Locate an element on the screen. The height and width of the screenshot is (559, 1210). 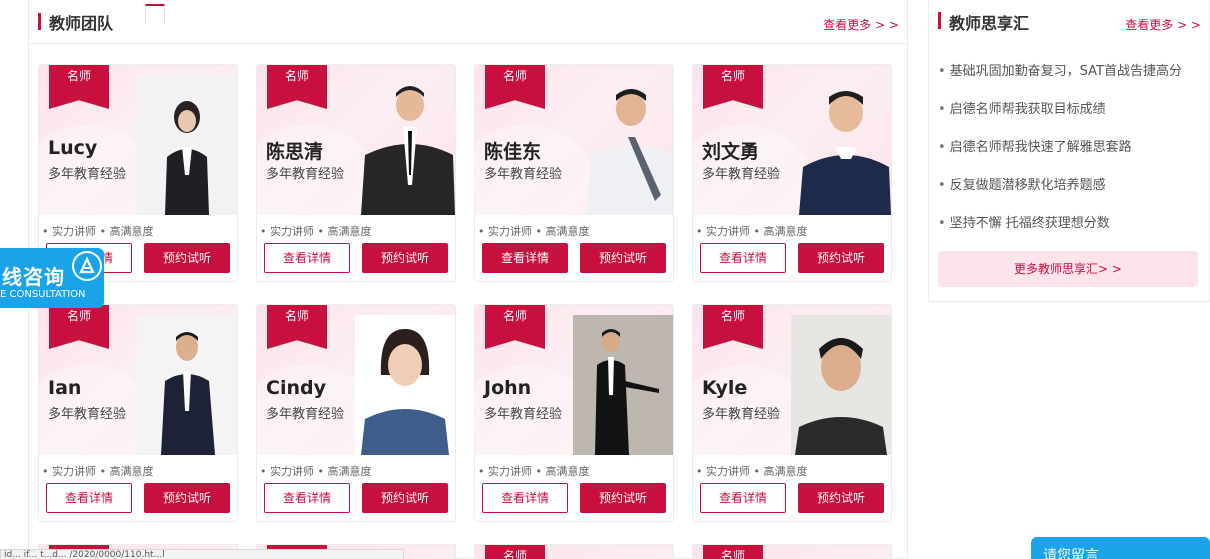
teacher-card-banner: 名师 Cindy 多年教育经验 is located at coordinates (356, 380).